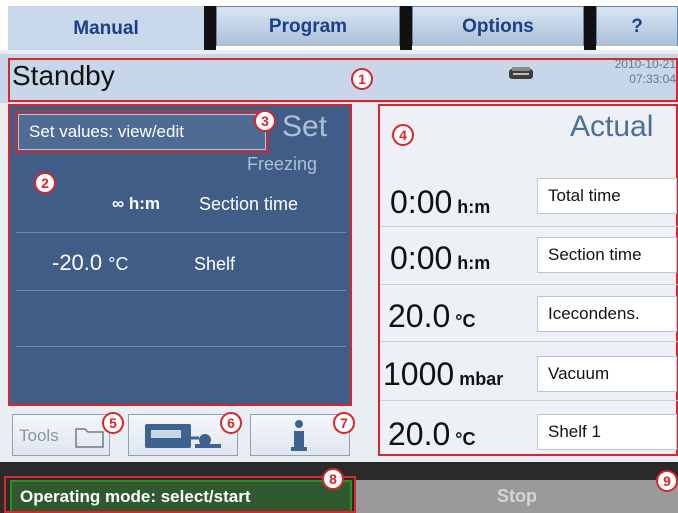 The image size is (678, 513). What do you see at coordinates (637, 26) in the screenshot?
I see `tab-help: ?` at bounding box center [637, 26].